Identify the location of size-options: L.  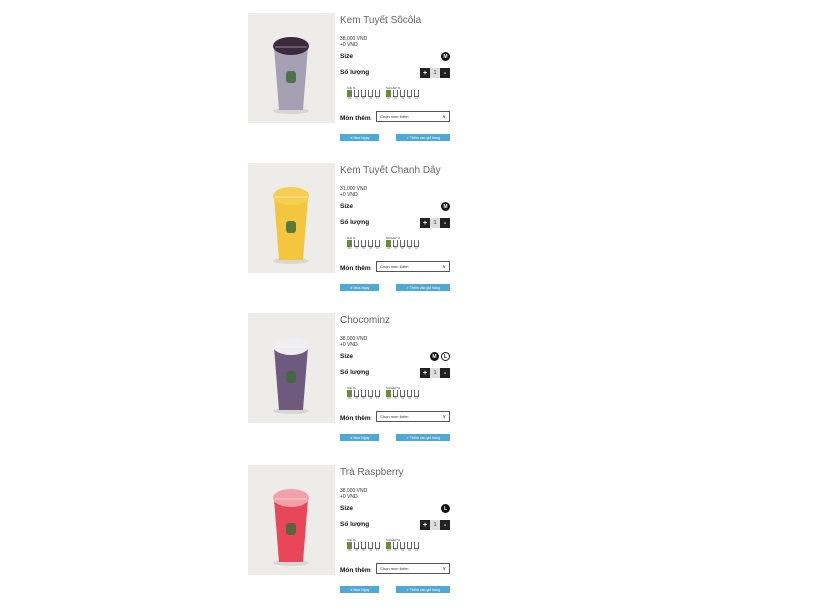
(445, 508).